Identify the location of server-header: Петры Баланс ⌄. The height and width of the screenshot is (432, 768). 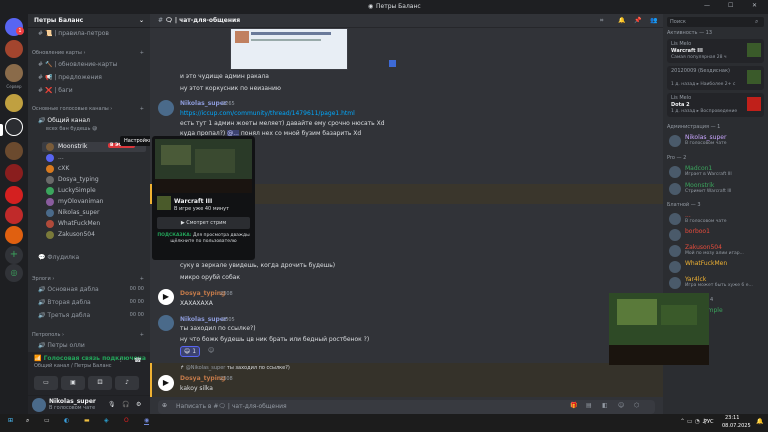
(89, 21).